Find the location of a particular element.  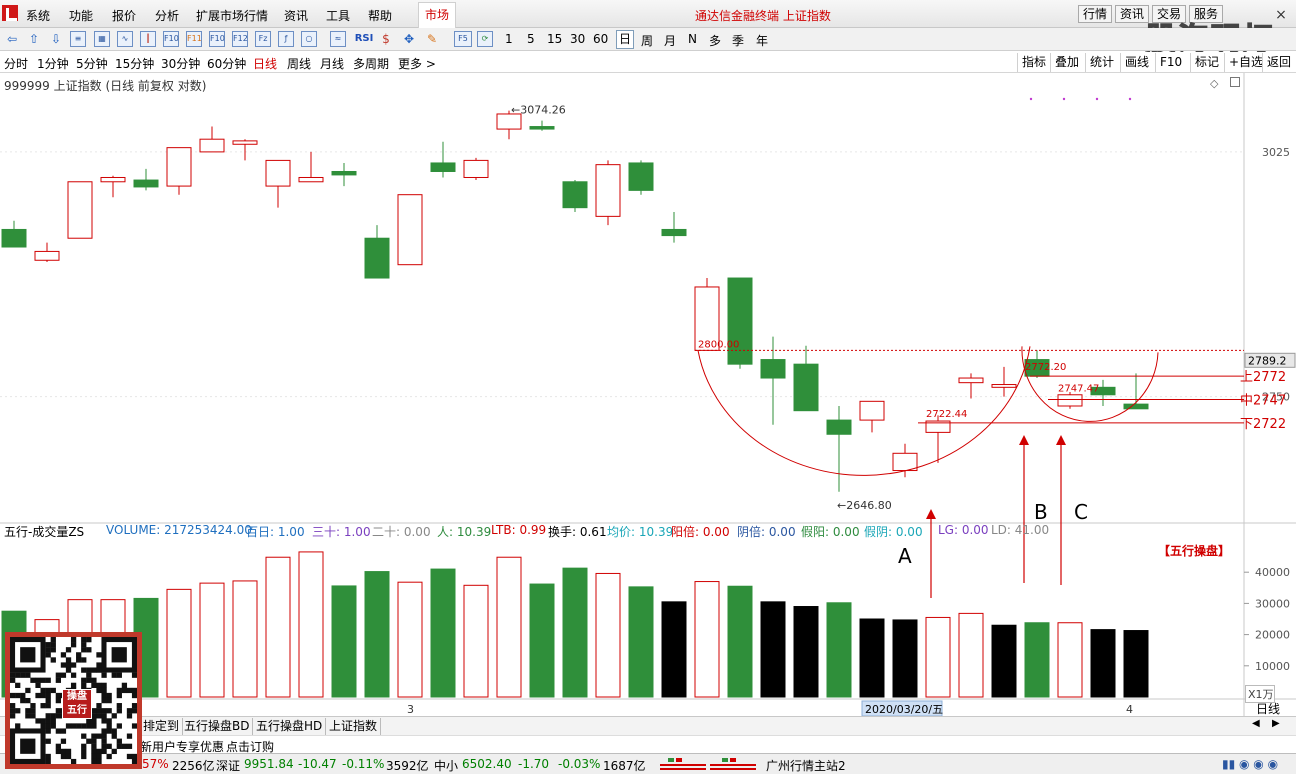

tab-ranking: 排定到 is located at coordinates (162, 726).